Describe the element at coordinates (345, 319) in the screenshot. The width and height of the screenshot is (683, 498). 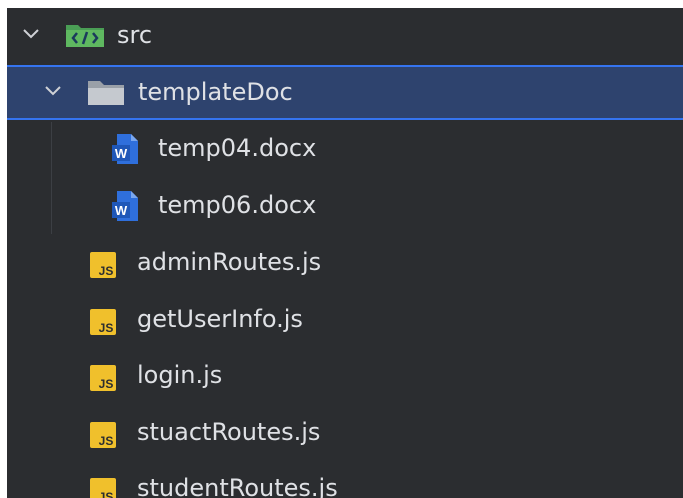
I see `tree-item-file: JS getUserInfo.js` at that location.